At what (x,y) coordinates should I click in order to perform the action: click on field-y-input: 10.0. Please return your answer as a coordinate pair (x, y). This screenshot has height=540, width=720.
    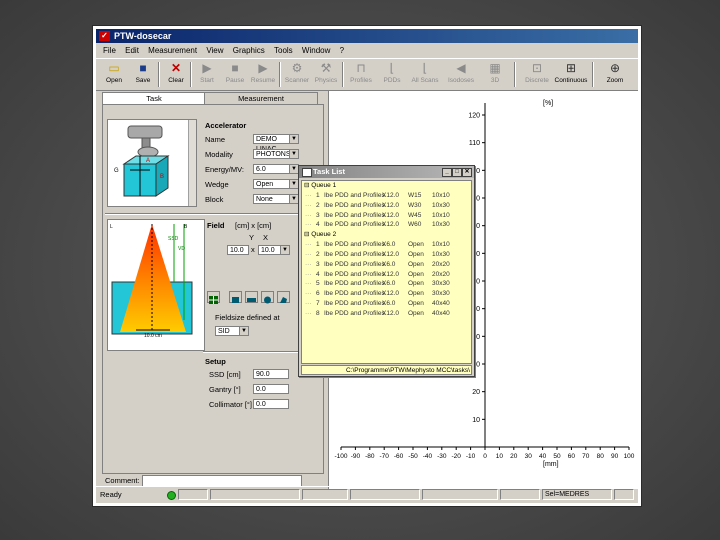
    Looking at the image, I should click on (238, 250).